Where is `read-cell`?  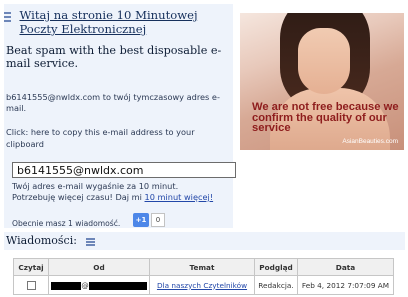
read-cell is located at coordinates (31, 285).